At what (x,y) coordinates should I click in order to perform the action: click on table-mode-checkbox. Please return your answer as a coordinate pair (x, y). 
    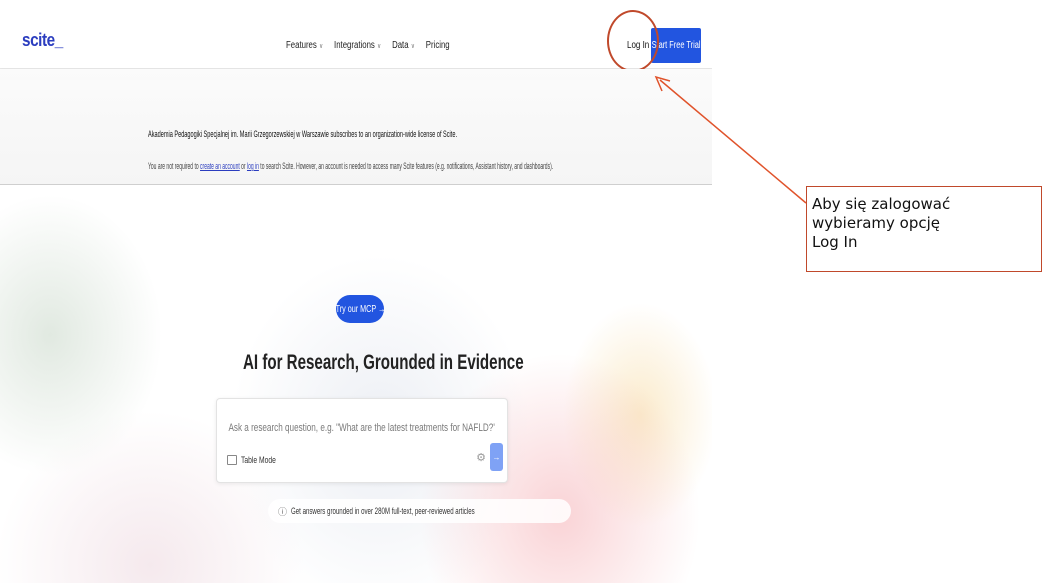
    Looking at the image, I should click on (232, 460).